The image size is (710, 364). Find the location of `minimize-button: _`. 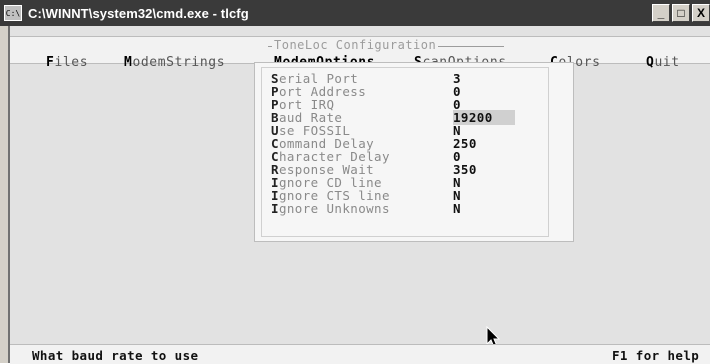

minimize-button: _ is located at coordinates (661, 13).